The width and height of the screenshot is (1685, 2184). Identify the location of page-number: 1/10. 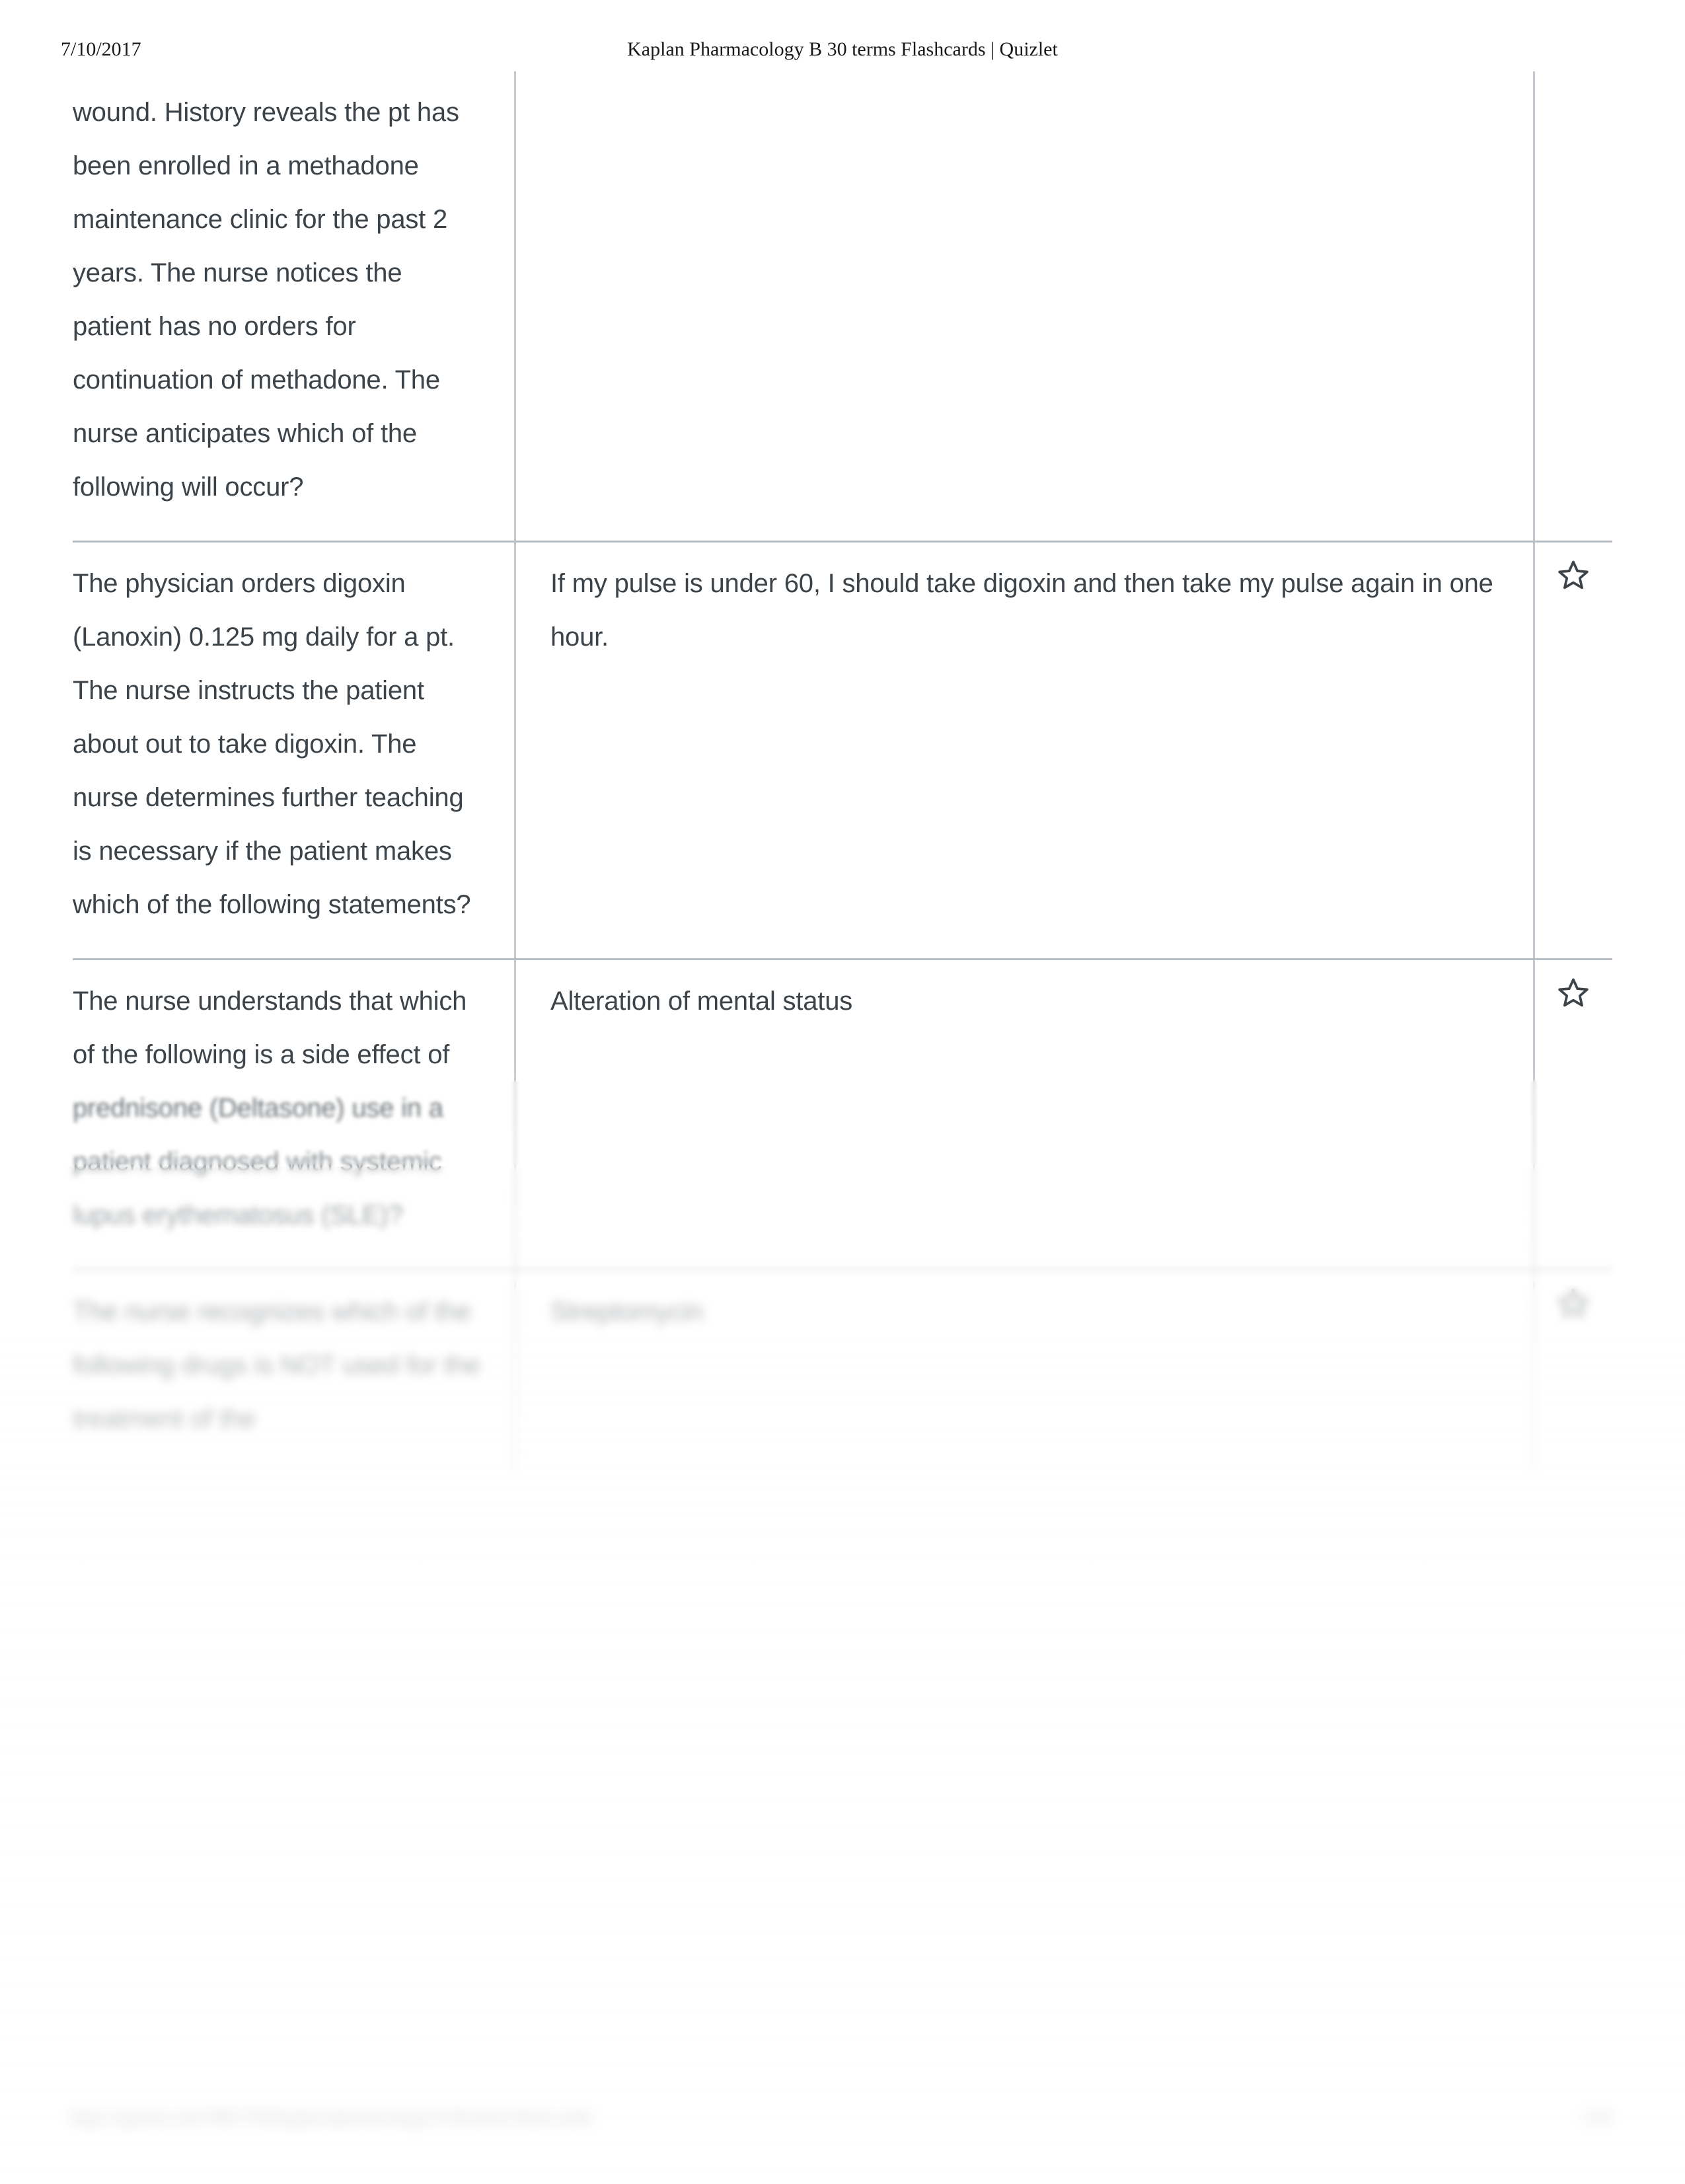
(1595, 2117).